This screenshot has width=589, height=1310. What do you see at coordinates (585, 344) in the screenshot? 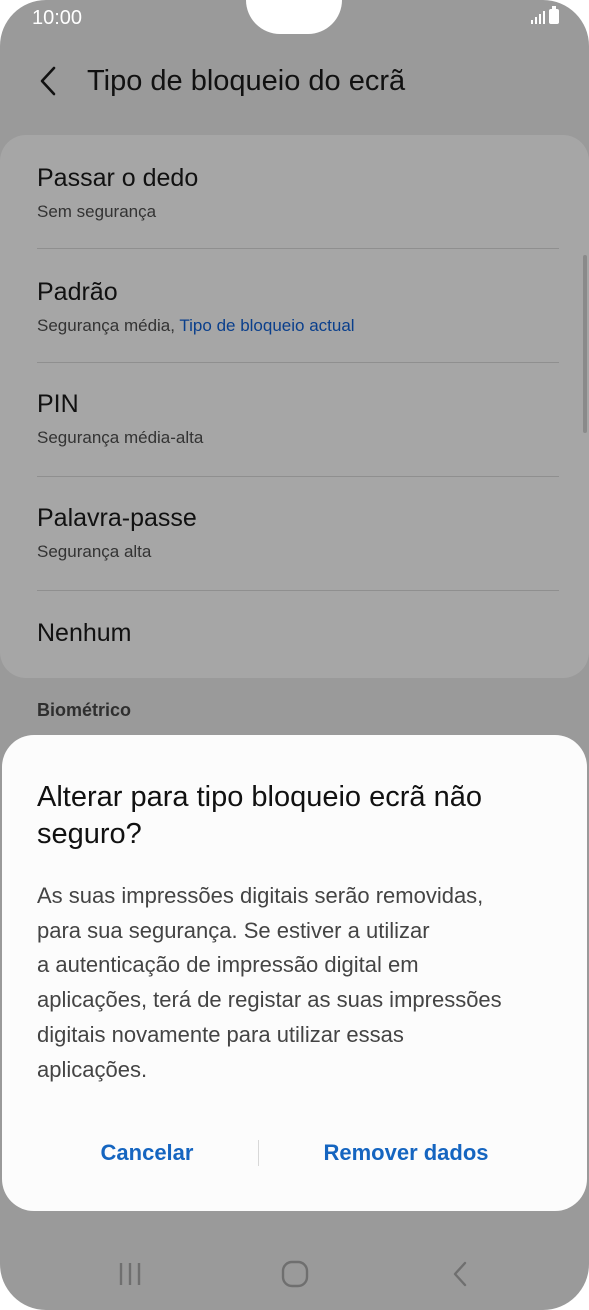
I see `scrollbar` at bounding box center [585, 344].